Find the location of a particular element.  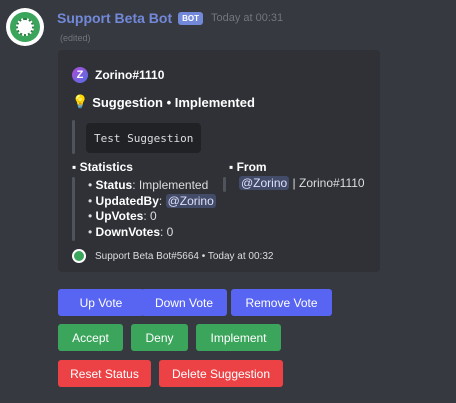

embed-author: Z Zorino#1110 is located at coordinates (118, 75).